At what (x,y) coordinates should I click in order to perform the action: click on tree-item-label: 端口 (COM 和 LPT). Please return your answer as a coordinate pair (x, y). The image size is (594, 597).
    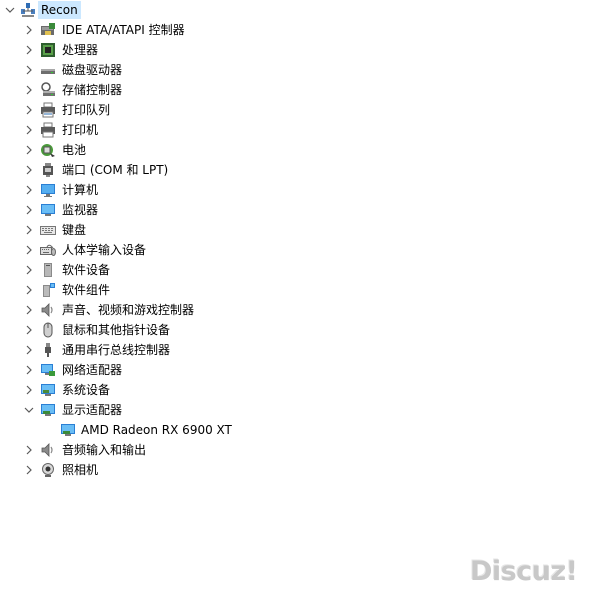
    Looking at the image, I should click on (115, 170).